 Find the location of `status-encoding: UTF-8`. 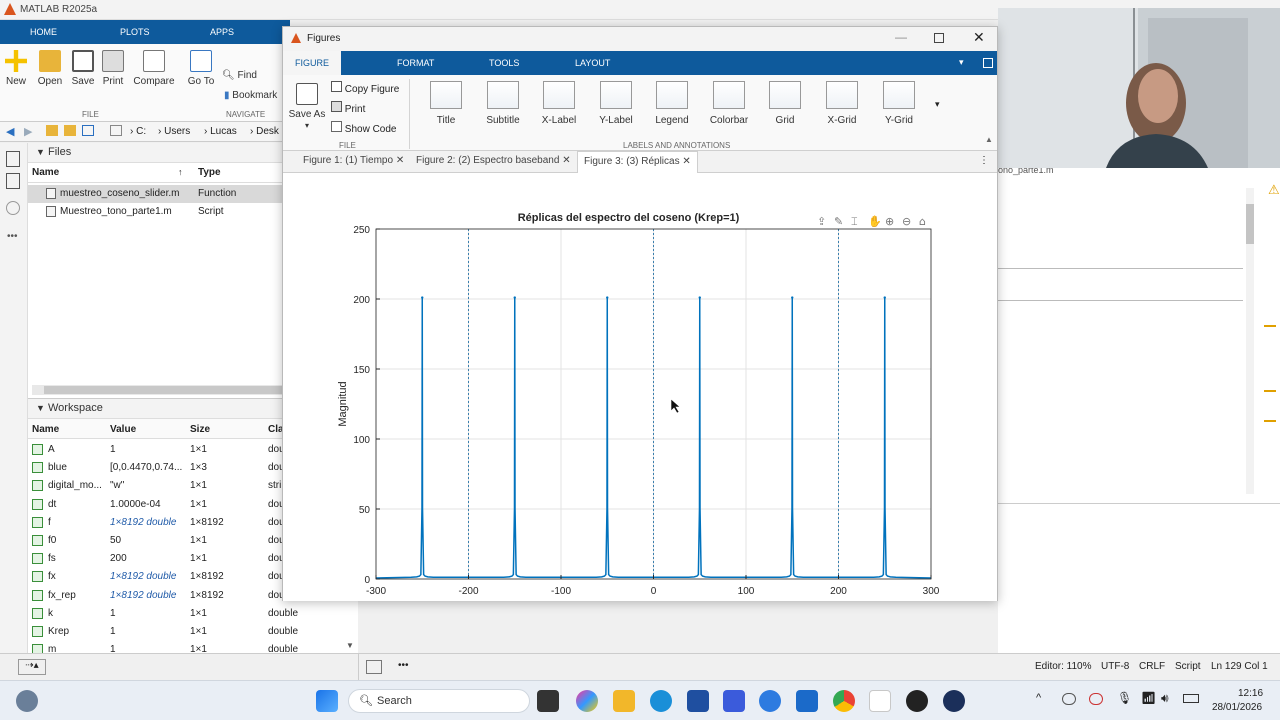

status-encoding: UTF-8 is located at coordinates (1115, 666).